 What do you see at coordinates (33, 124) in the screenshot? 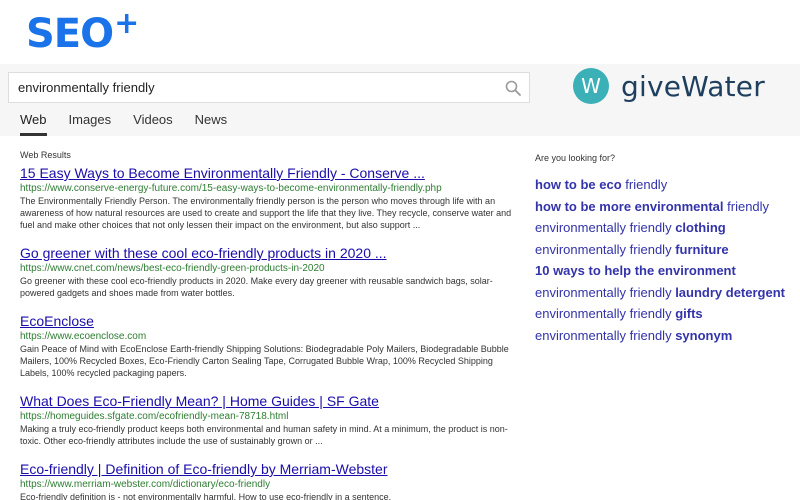
I see `tab-web: Web` at bounding box center [33, 124].